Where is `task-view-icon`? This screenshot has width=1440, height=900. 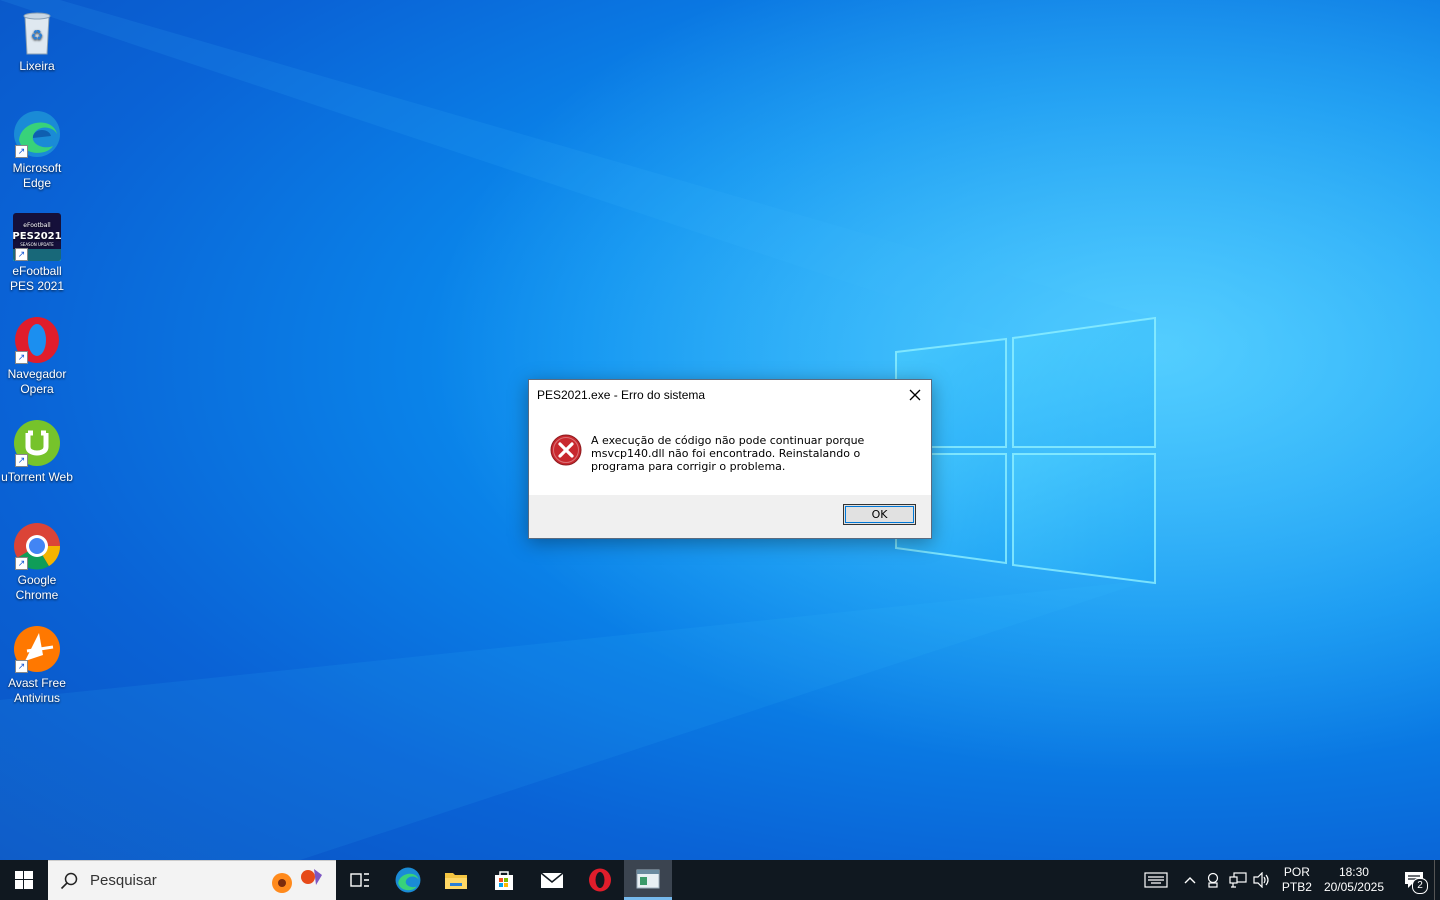 task-view-icon is located at coordinates (359, 880).